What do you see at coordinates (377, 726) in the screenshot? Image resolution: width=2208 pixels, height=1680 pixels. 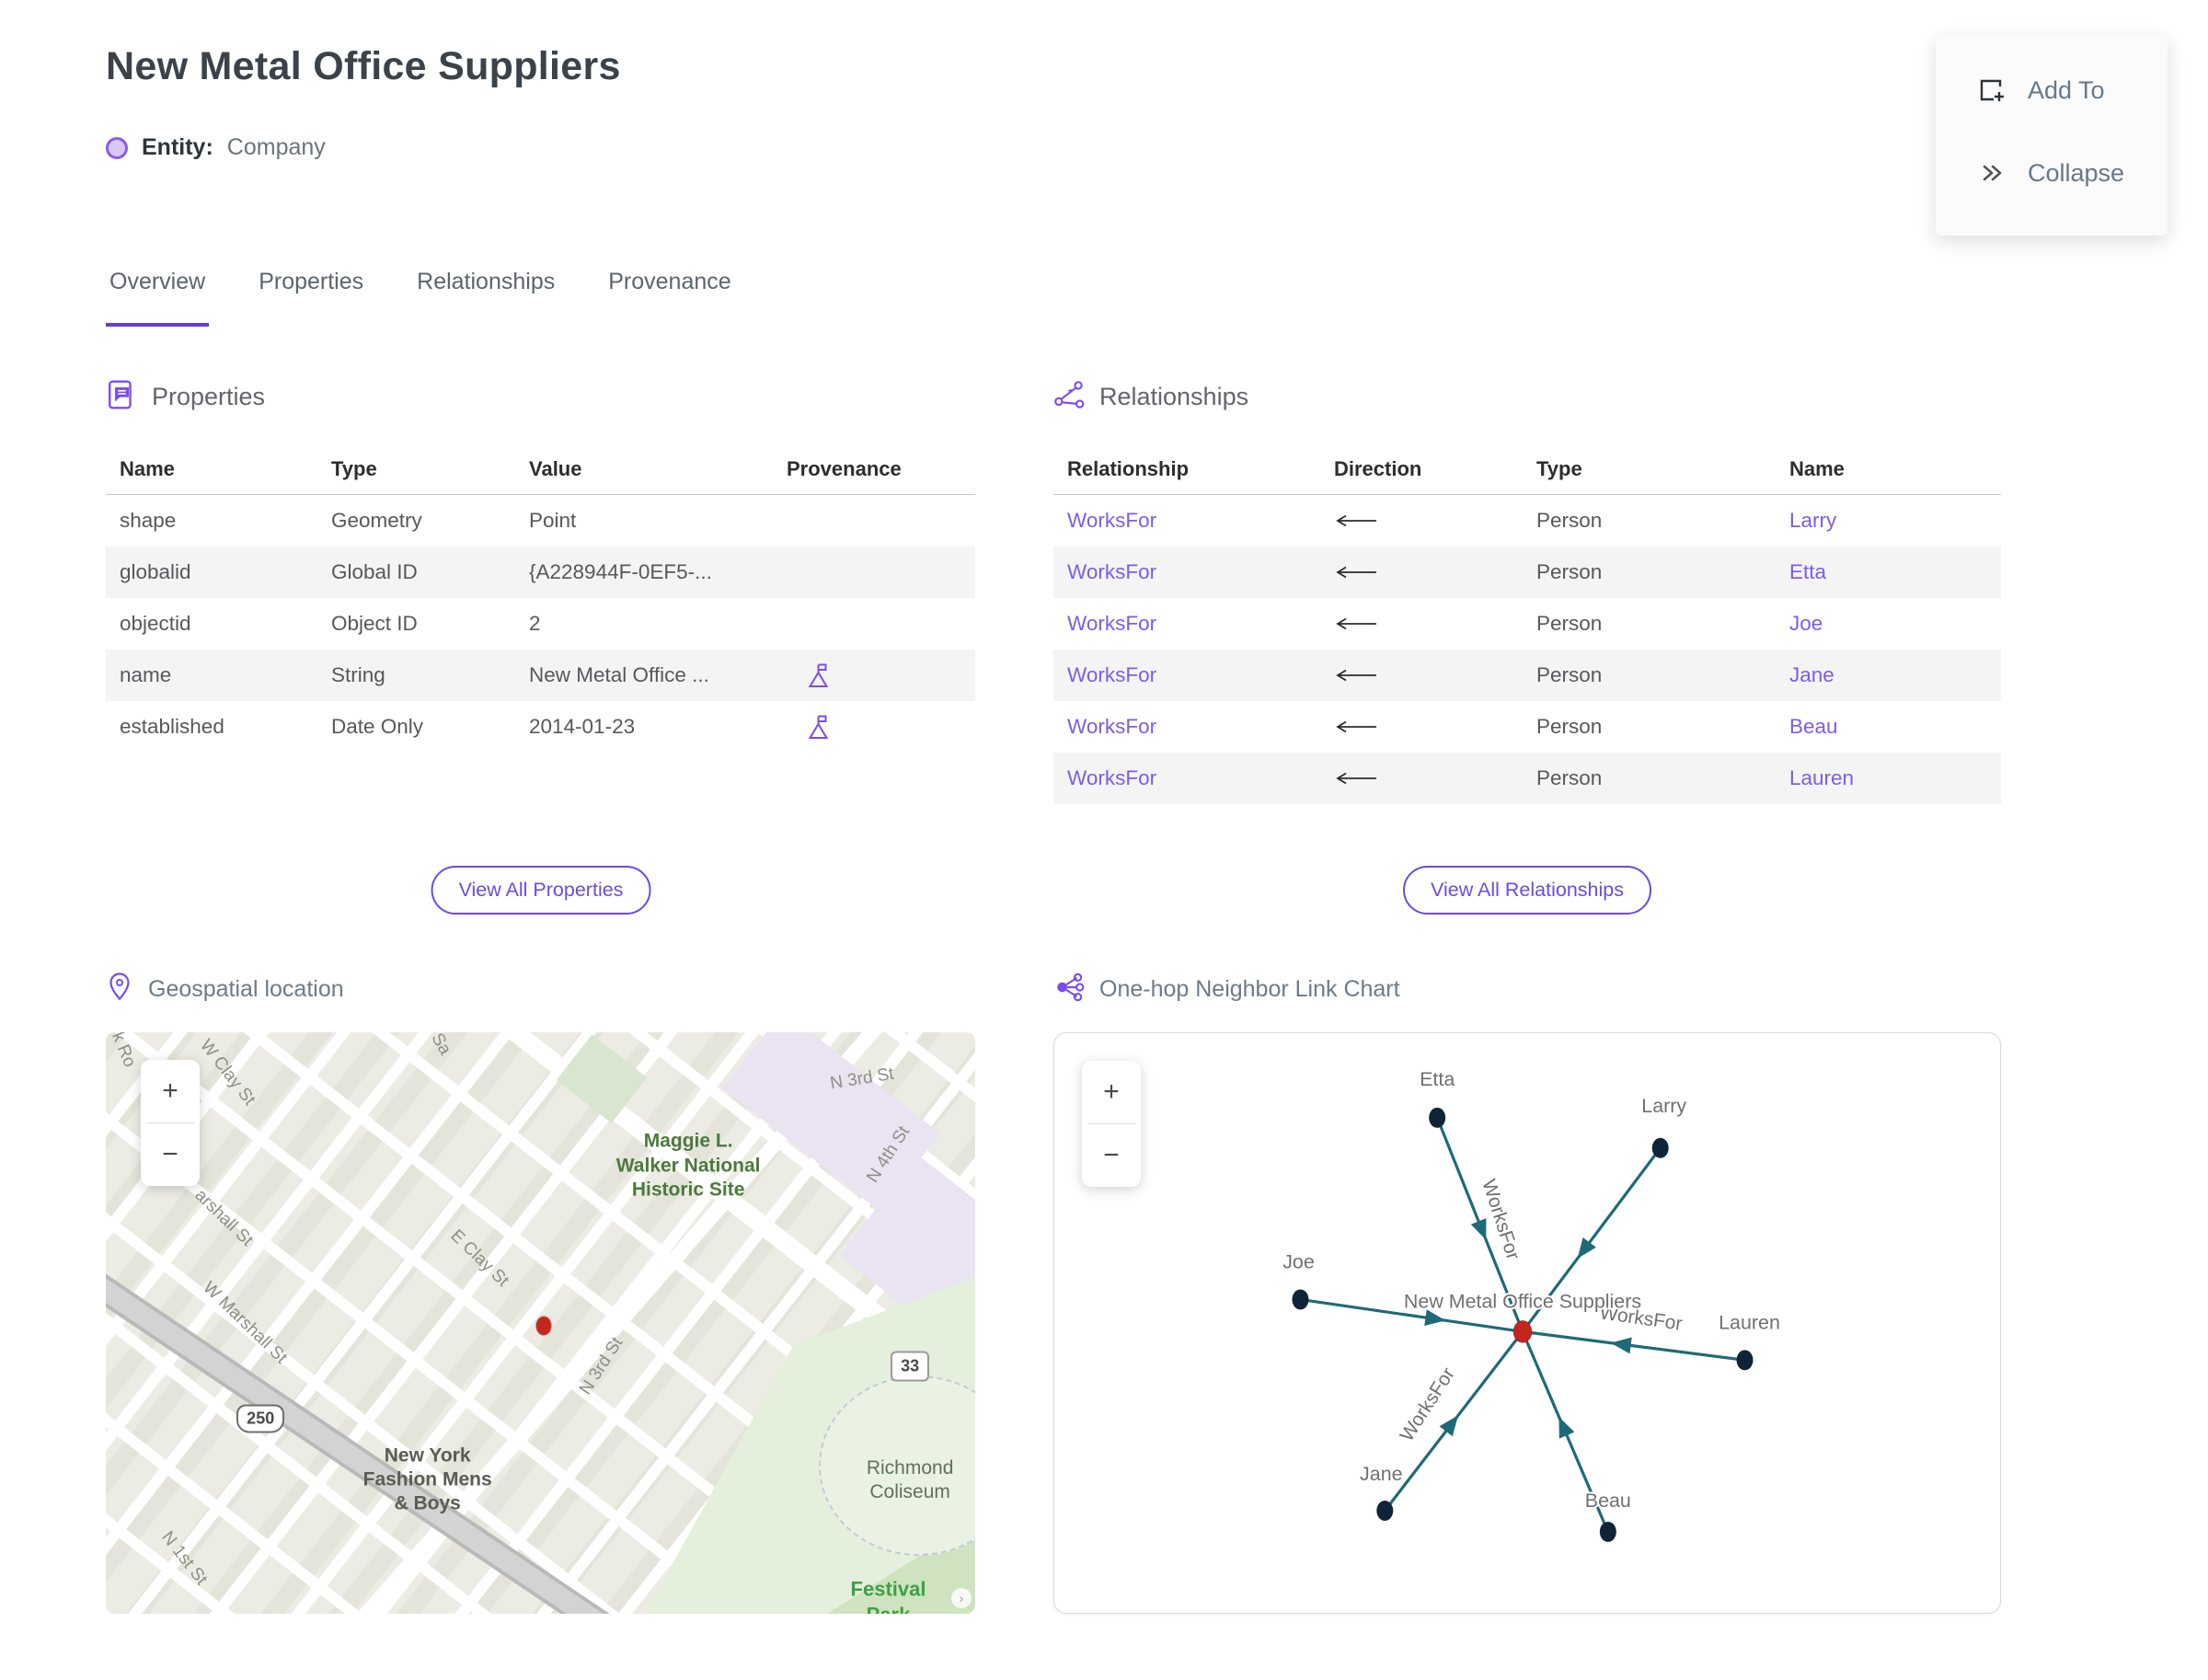 I see `property-type-cell: Date Only` at bounding box center [377, 726].